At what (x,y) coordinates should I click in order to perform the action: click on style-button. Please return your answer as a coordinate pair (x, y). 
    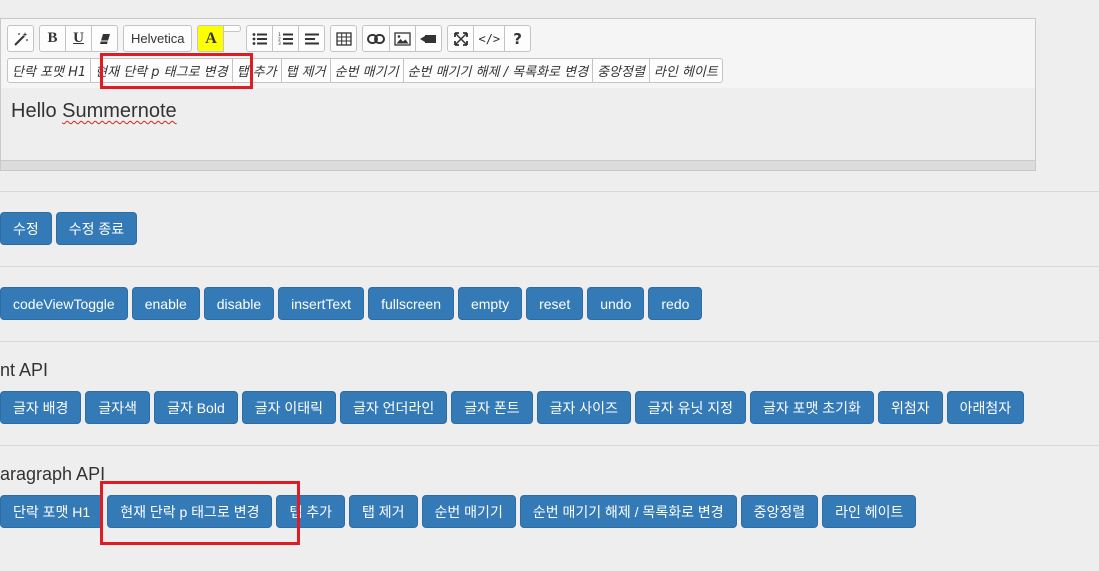
    Looking at the image, I should click on (20, 38).